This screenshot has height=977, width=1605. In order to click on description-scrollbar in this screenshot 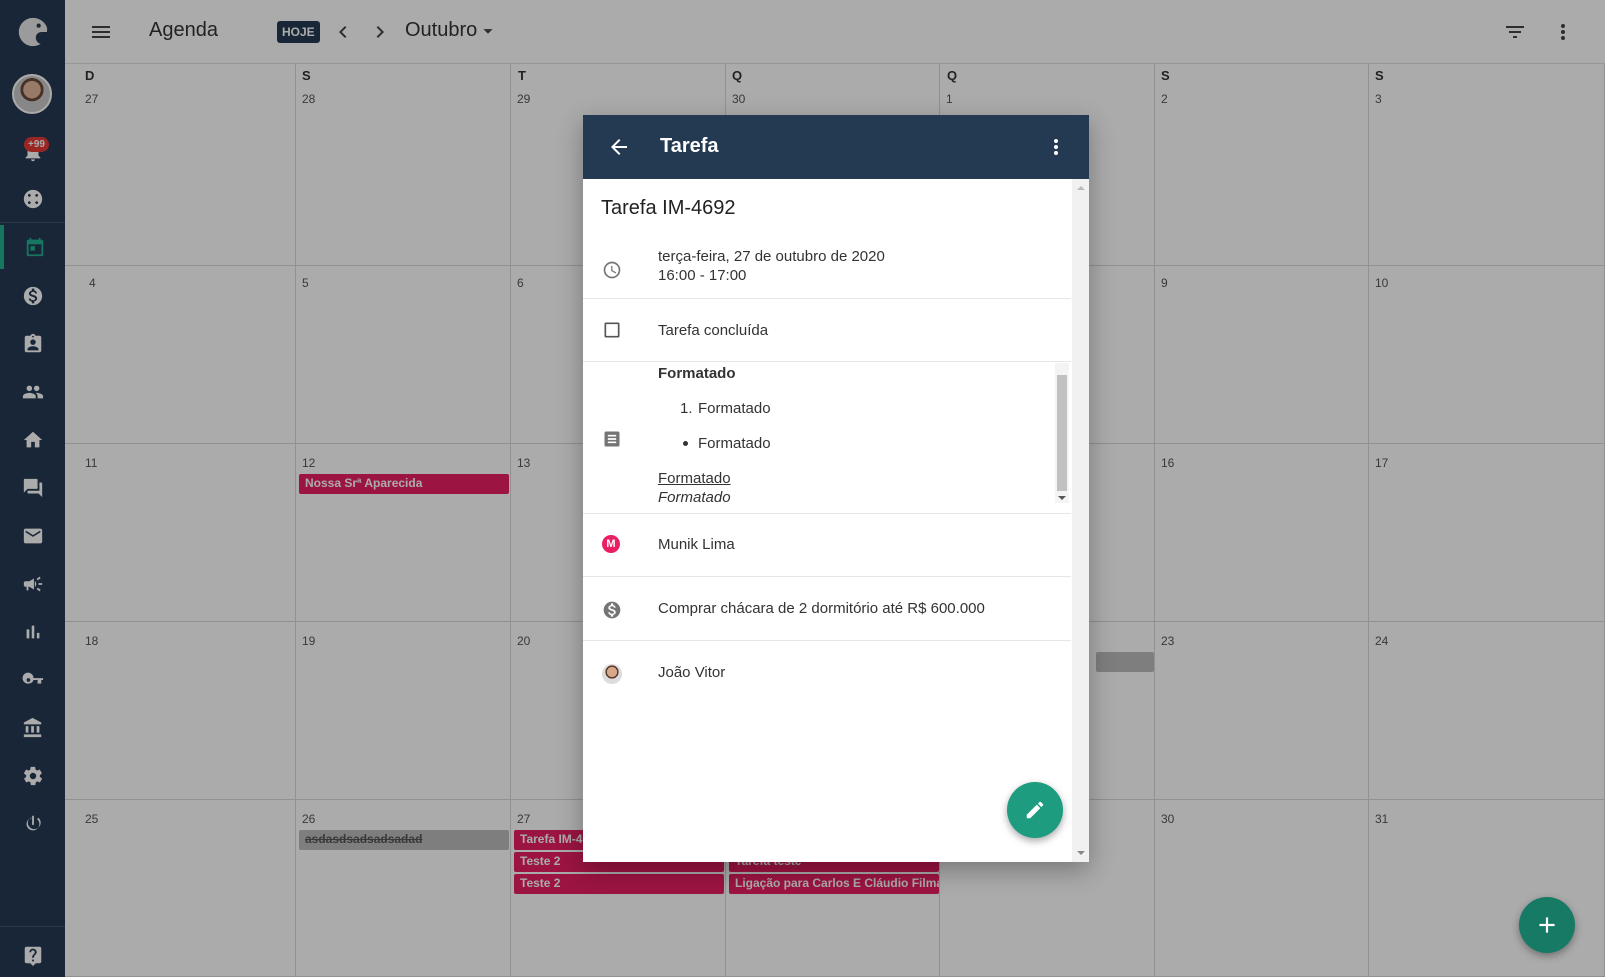, I will do `click(1062, 433)`.